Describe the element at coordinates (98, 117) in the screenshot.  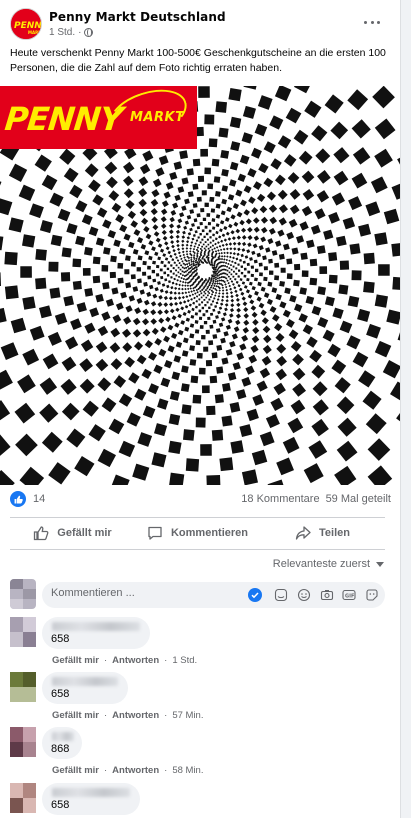
I see `penny-logo: PENNY MARKT` at that location.